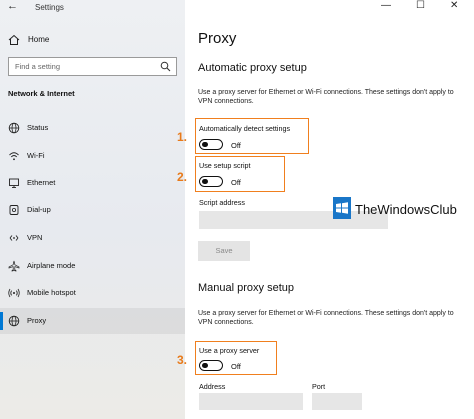 The height and width of the screenshot is (419, 474). I want to click on windows-club-logo-icon, so click(342, 208).